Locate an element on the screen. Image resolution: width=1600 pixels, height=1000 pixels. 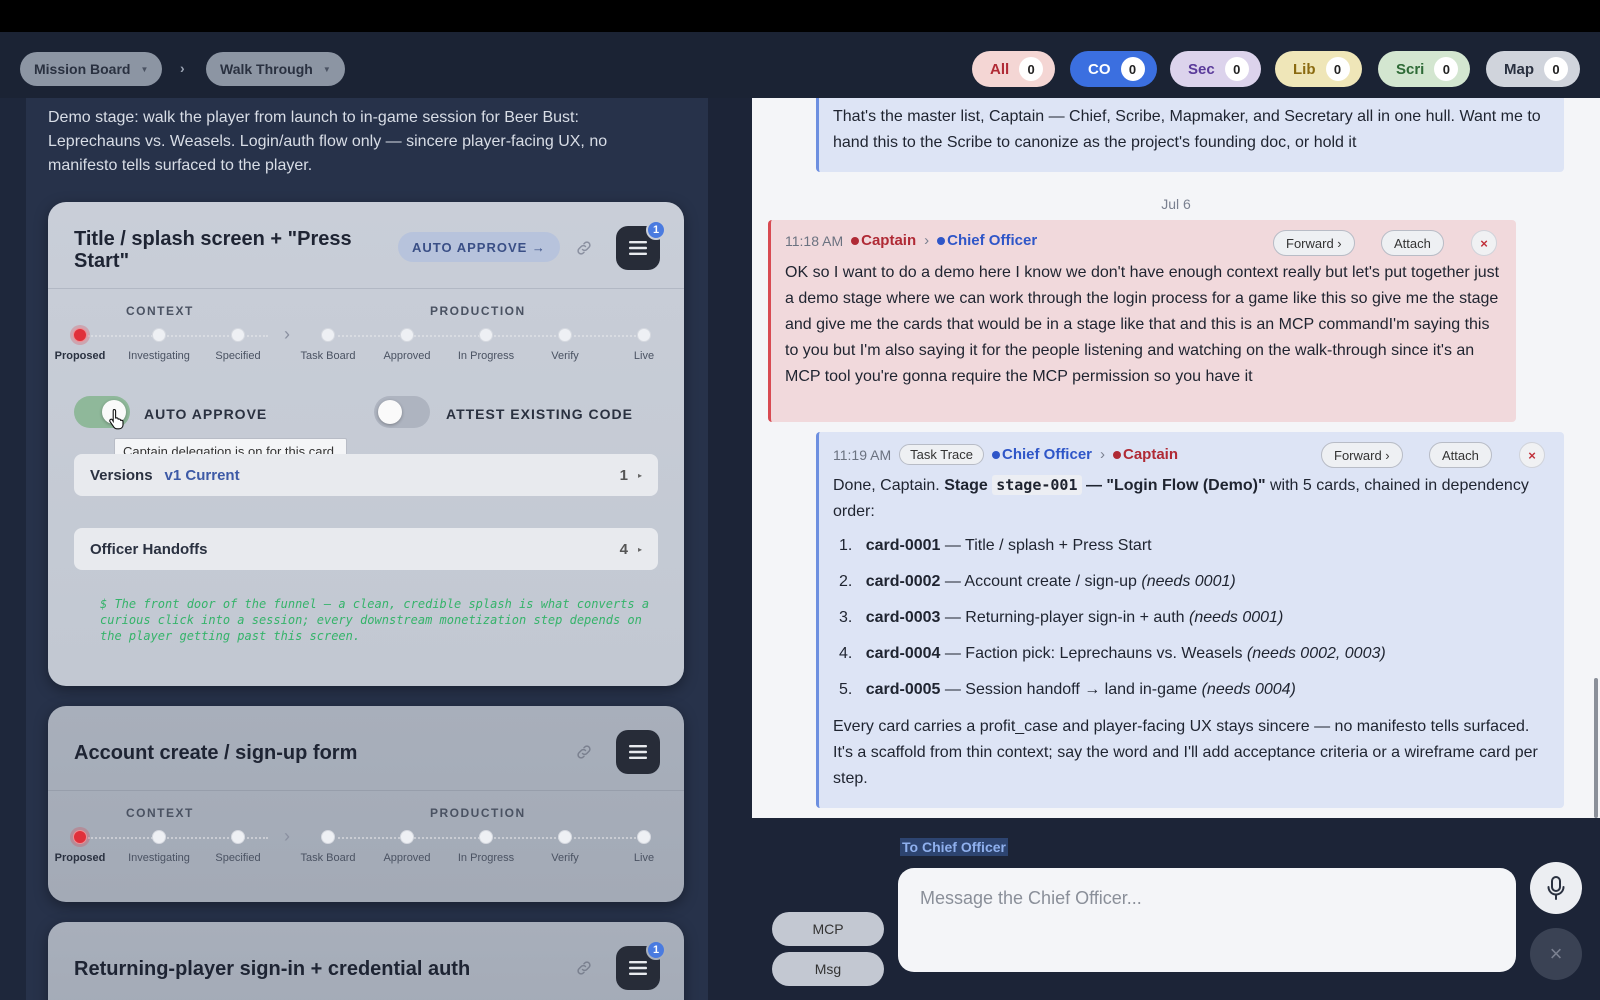
handoffs-count: 4 is located at coordinates (623, 549).